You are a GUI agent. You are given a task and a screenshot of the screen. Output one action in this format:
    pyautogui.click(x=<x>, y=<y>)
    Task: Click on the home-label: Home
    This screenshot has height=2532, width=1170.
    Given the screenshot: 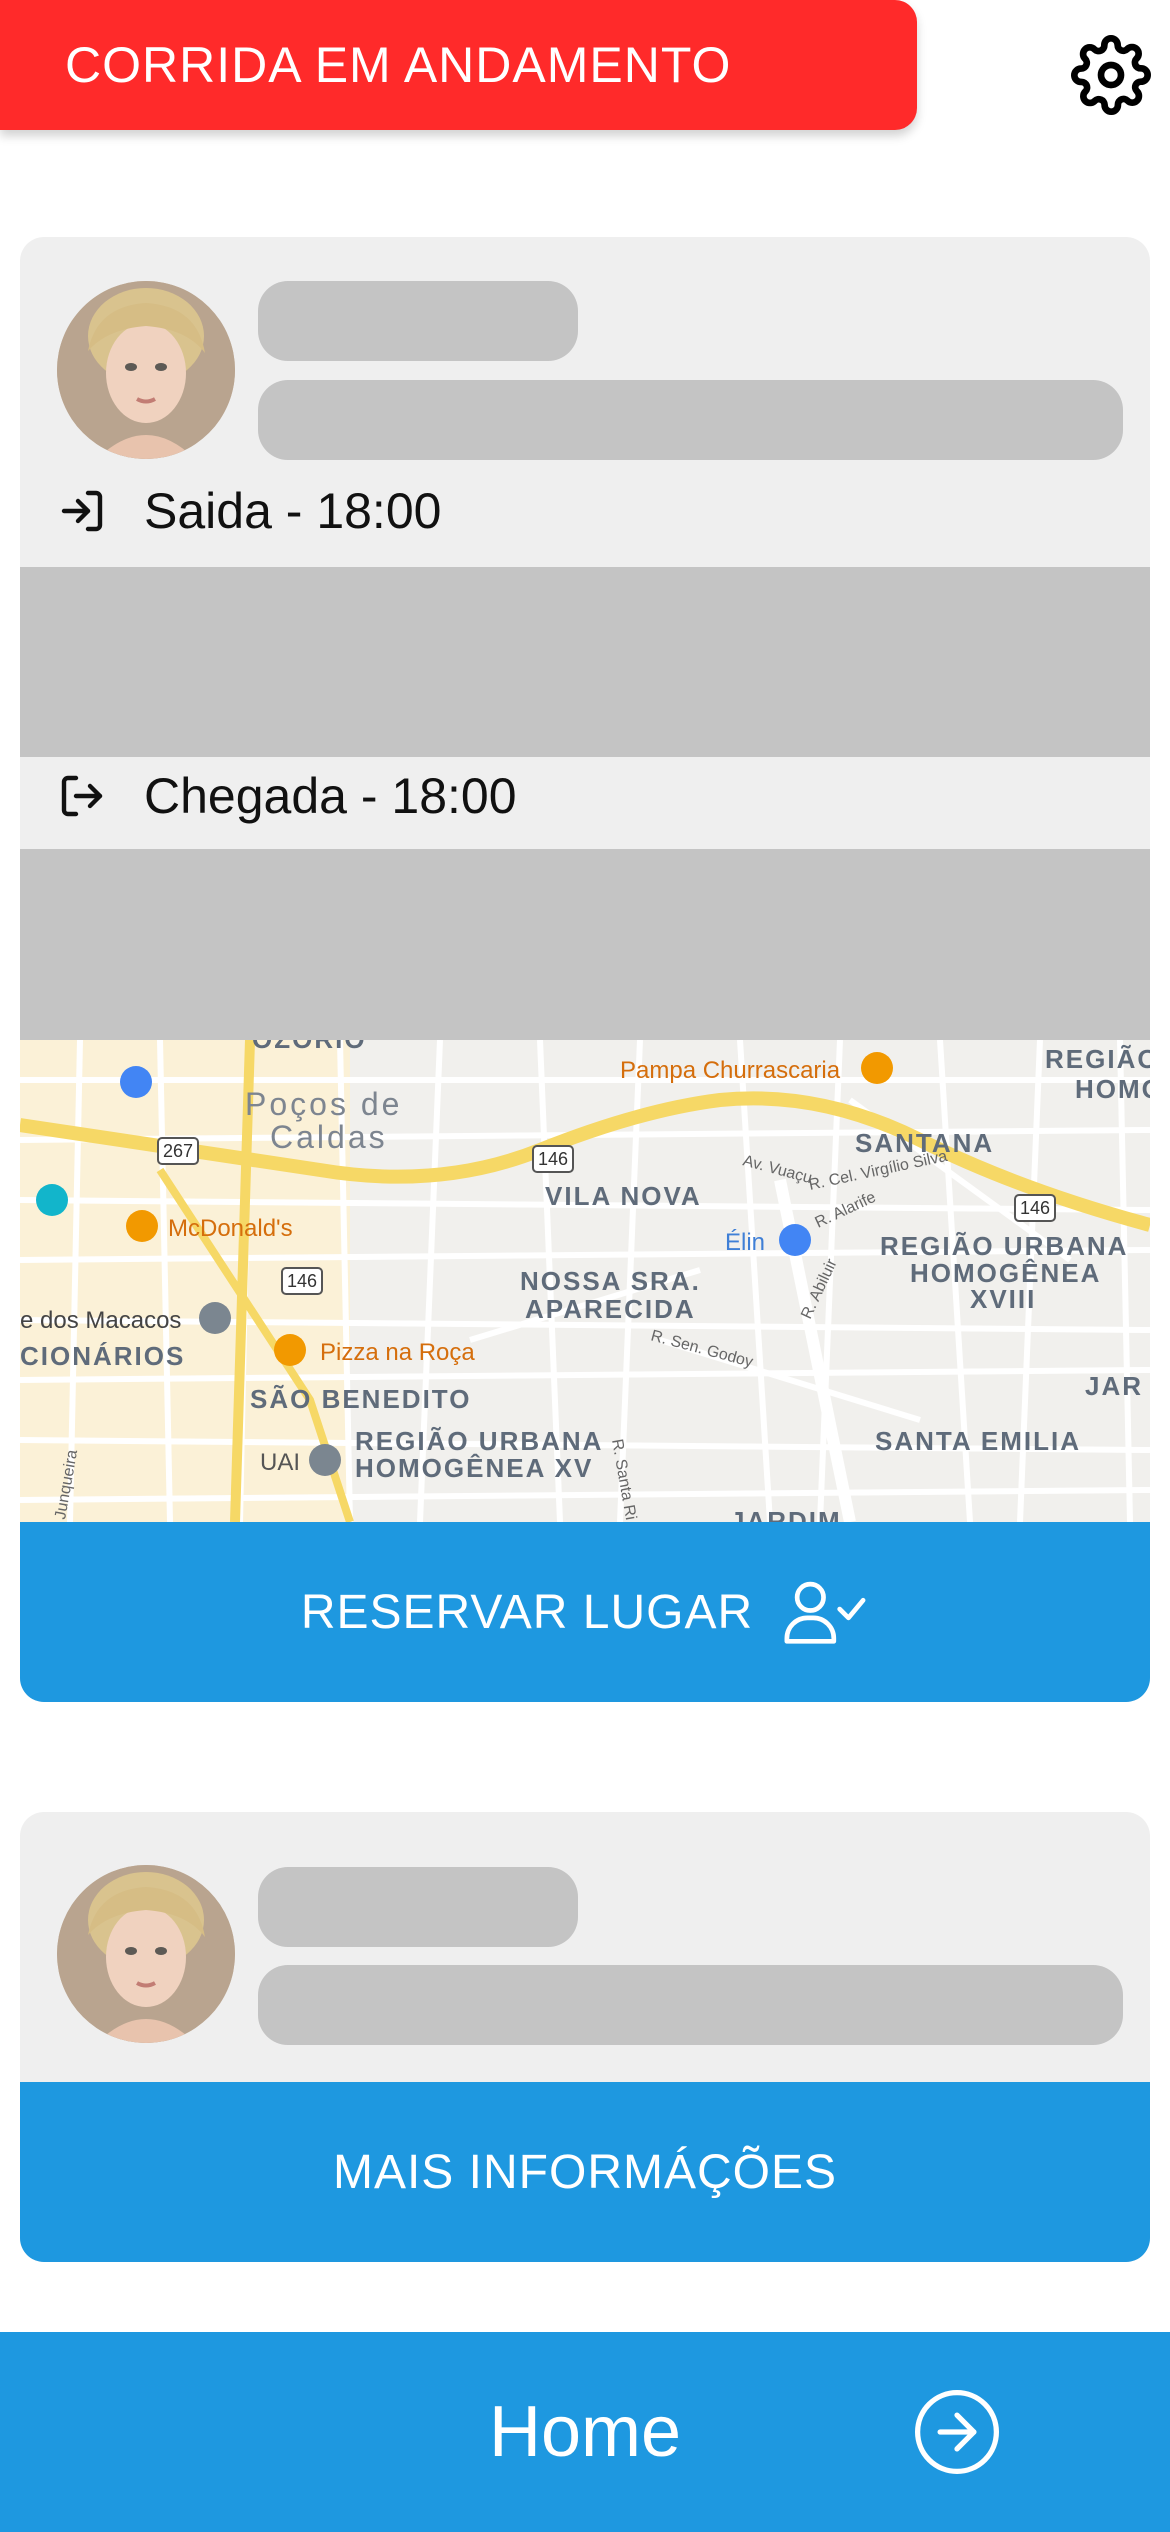 What is the action you would take?
    pyautogui.click(x=585, y=2432)
    